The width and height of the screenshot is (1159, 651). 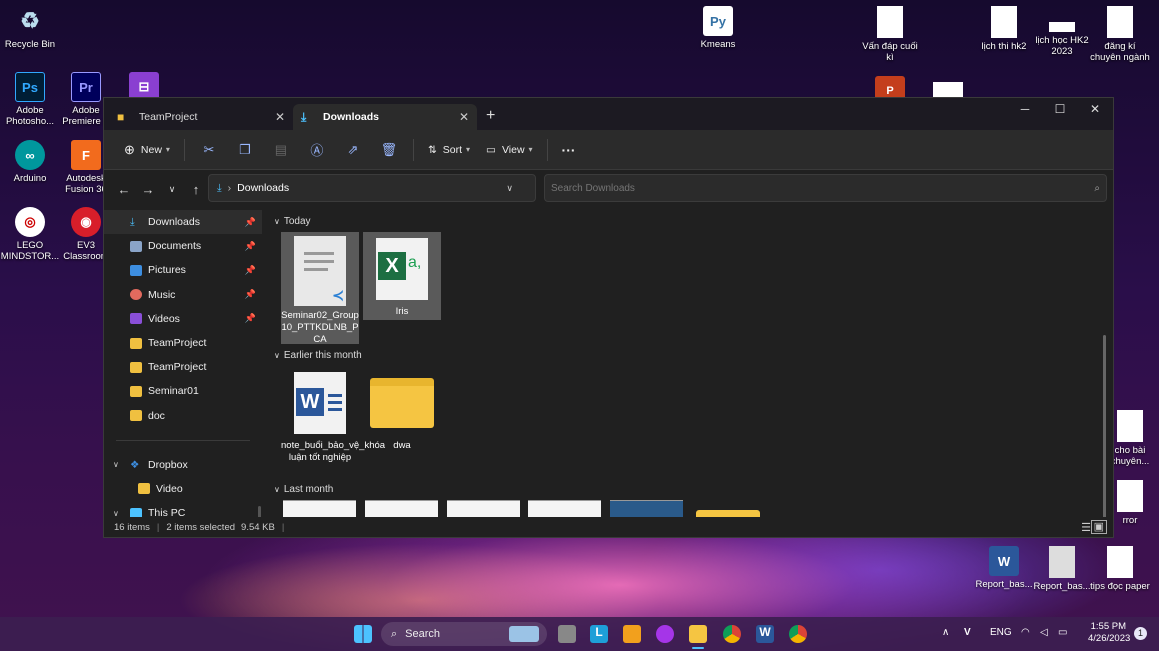 I want to click on sidebar-item-teamproject: TeamProject, so click(x=183, y=343).